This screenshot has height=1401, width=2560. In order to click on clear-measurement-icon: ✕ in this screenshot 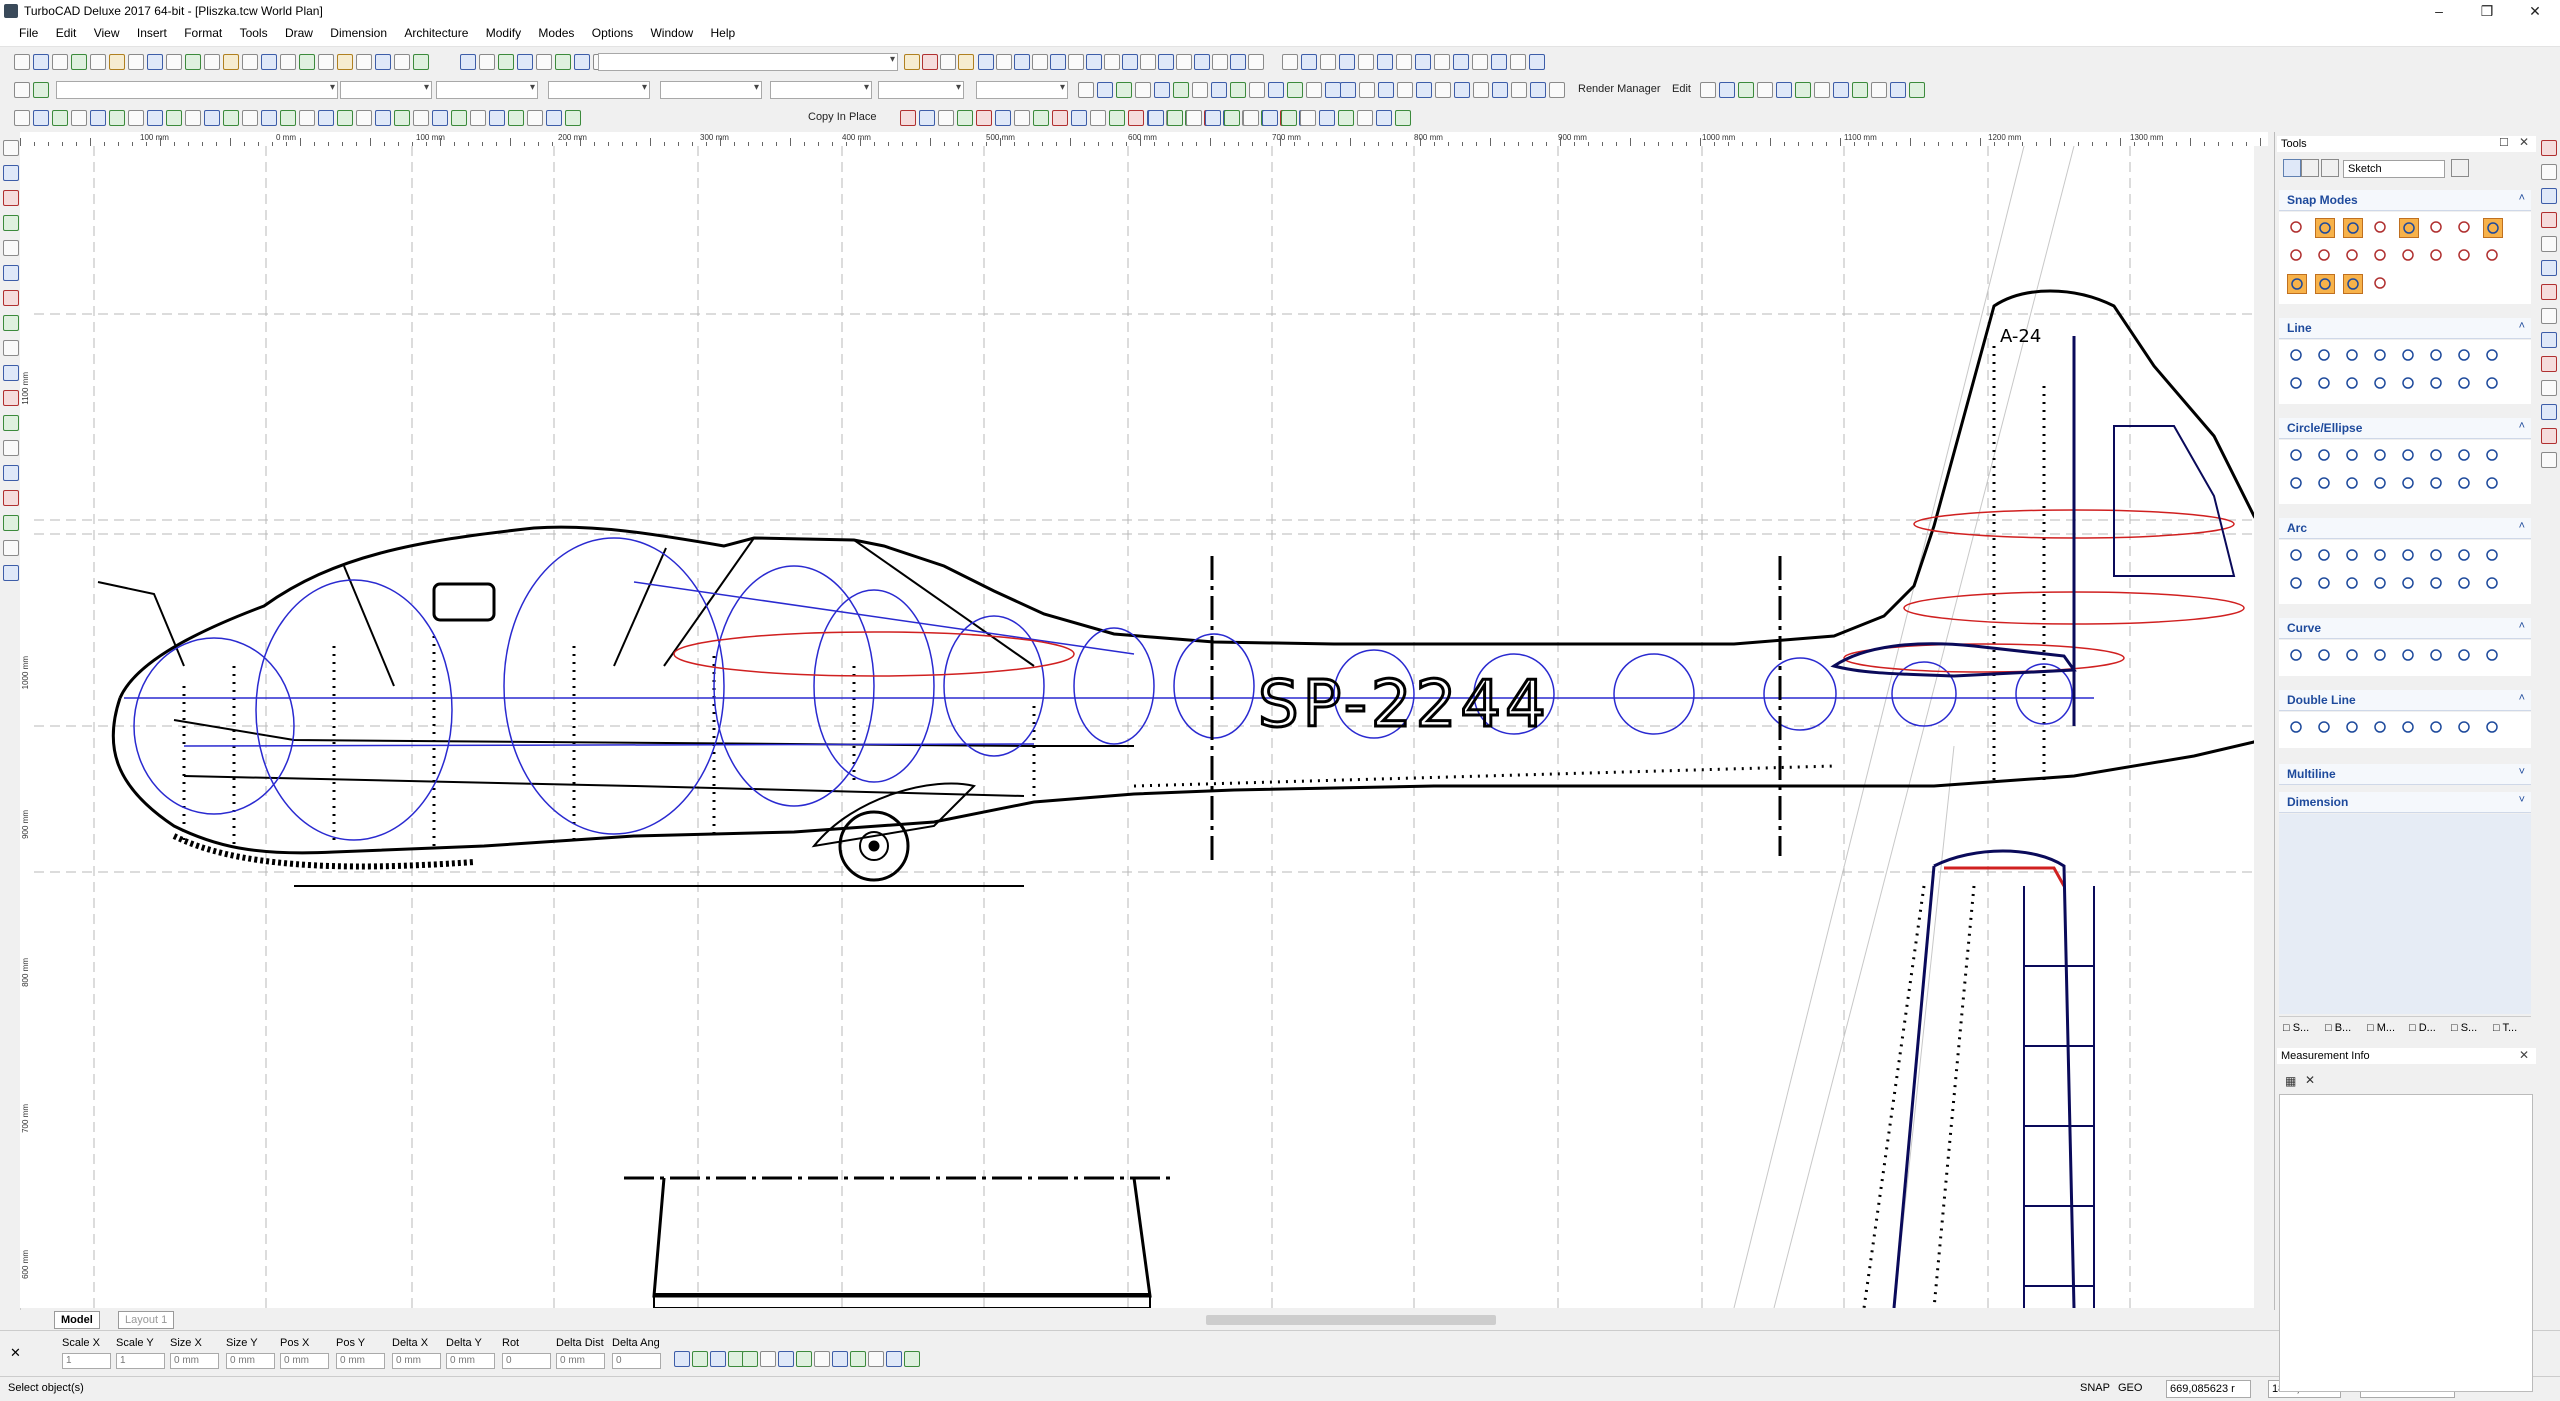, I will do `click(2310, 1080)`.